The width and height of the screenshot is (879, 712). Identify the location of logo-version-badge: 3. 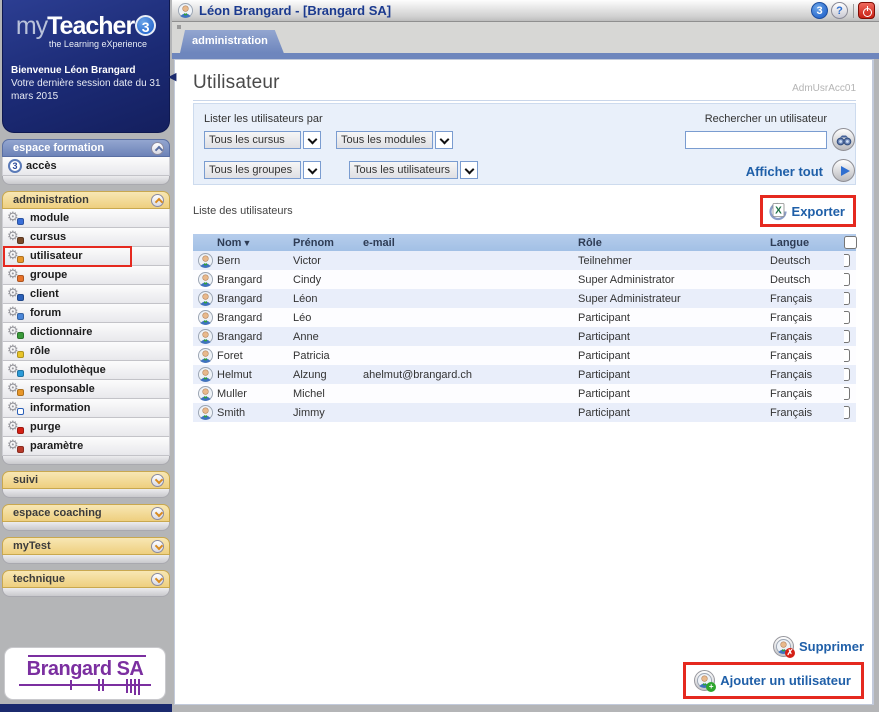
(146, 25).